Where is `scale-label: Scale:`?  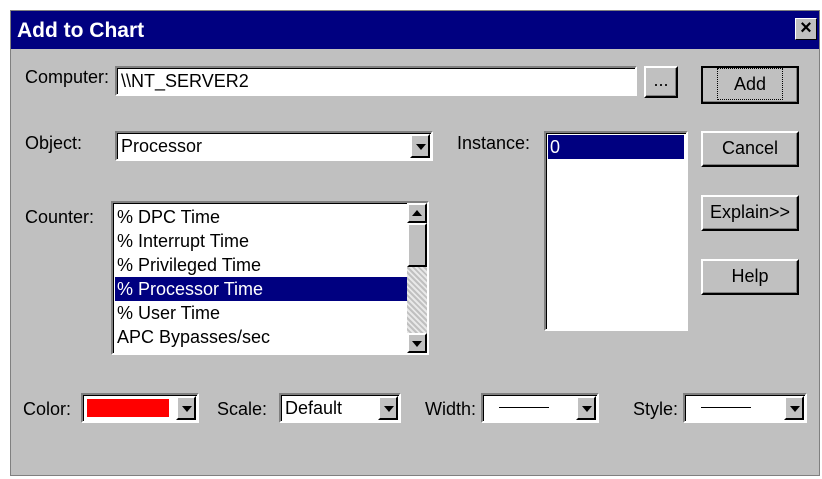
scale-label: Scale: is located at coordinates (242, 409).